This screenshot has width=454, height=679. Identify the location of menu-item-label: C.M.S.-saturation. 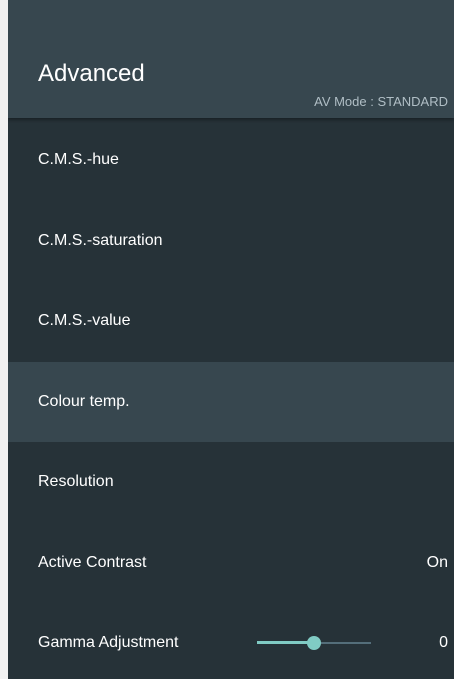
(100, 240).